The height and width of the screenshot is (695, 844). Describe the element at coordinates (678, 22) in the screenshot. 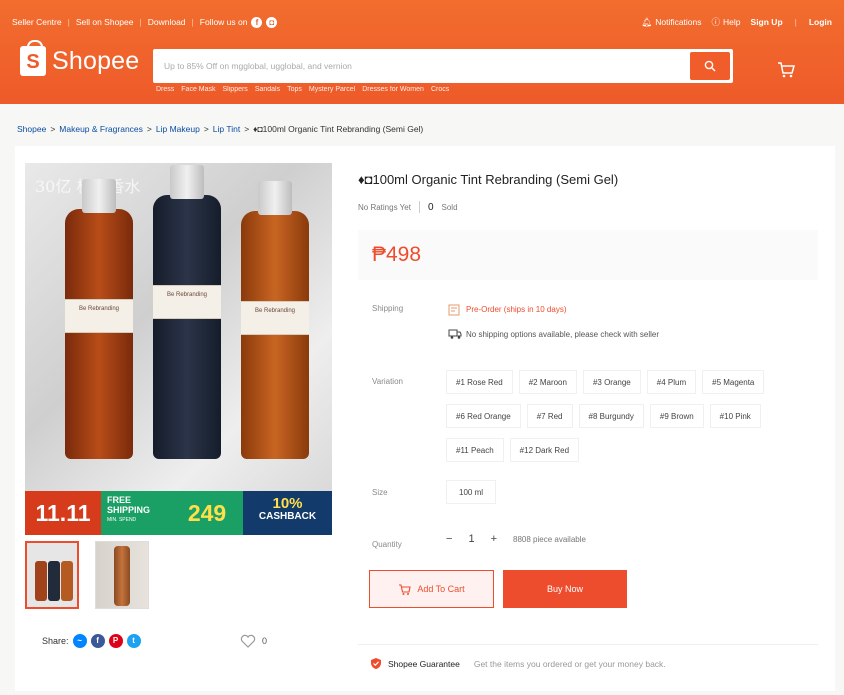

I see `notifications-label: Notifications` at that location.